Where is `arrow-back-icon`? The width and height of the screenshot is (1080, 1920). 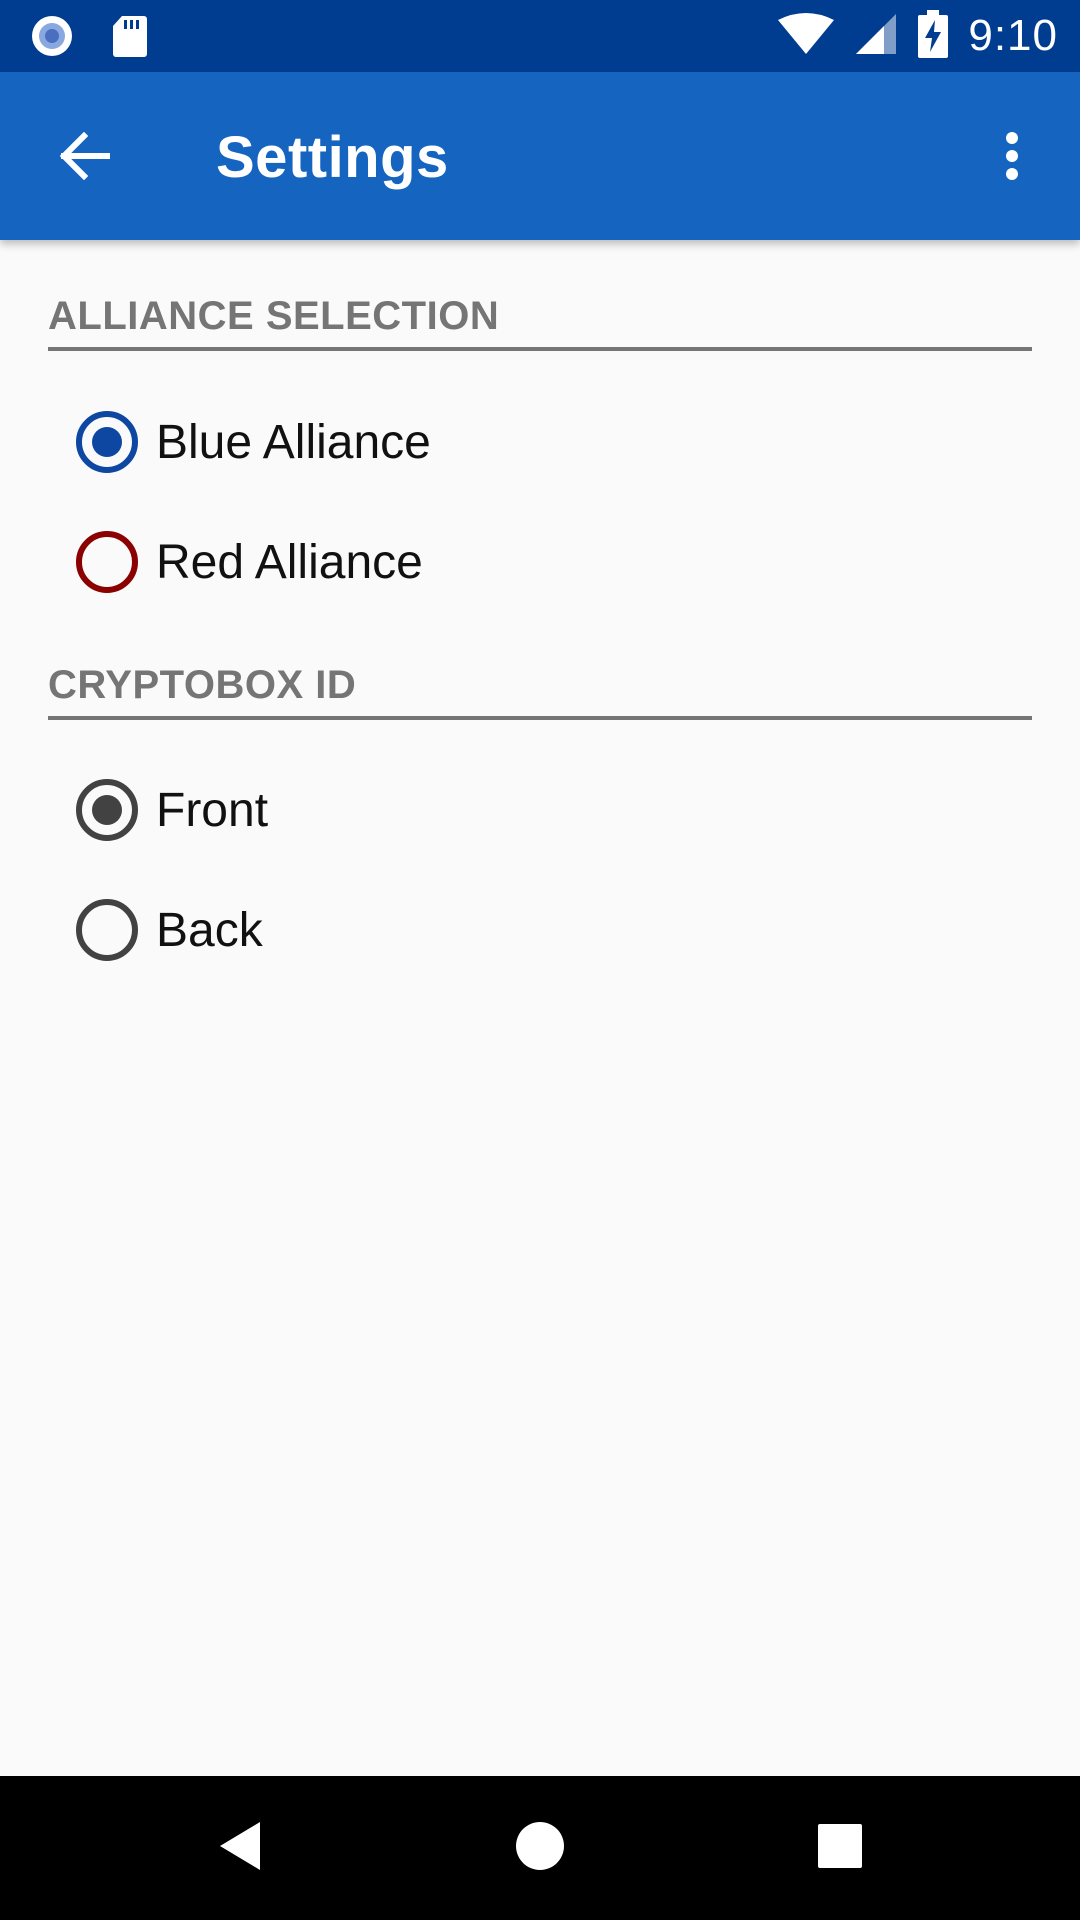
arrow-back-icon is located at coordinates (84, 158).